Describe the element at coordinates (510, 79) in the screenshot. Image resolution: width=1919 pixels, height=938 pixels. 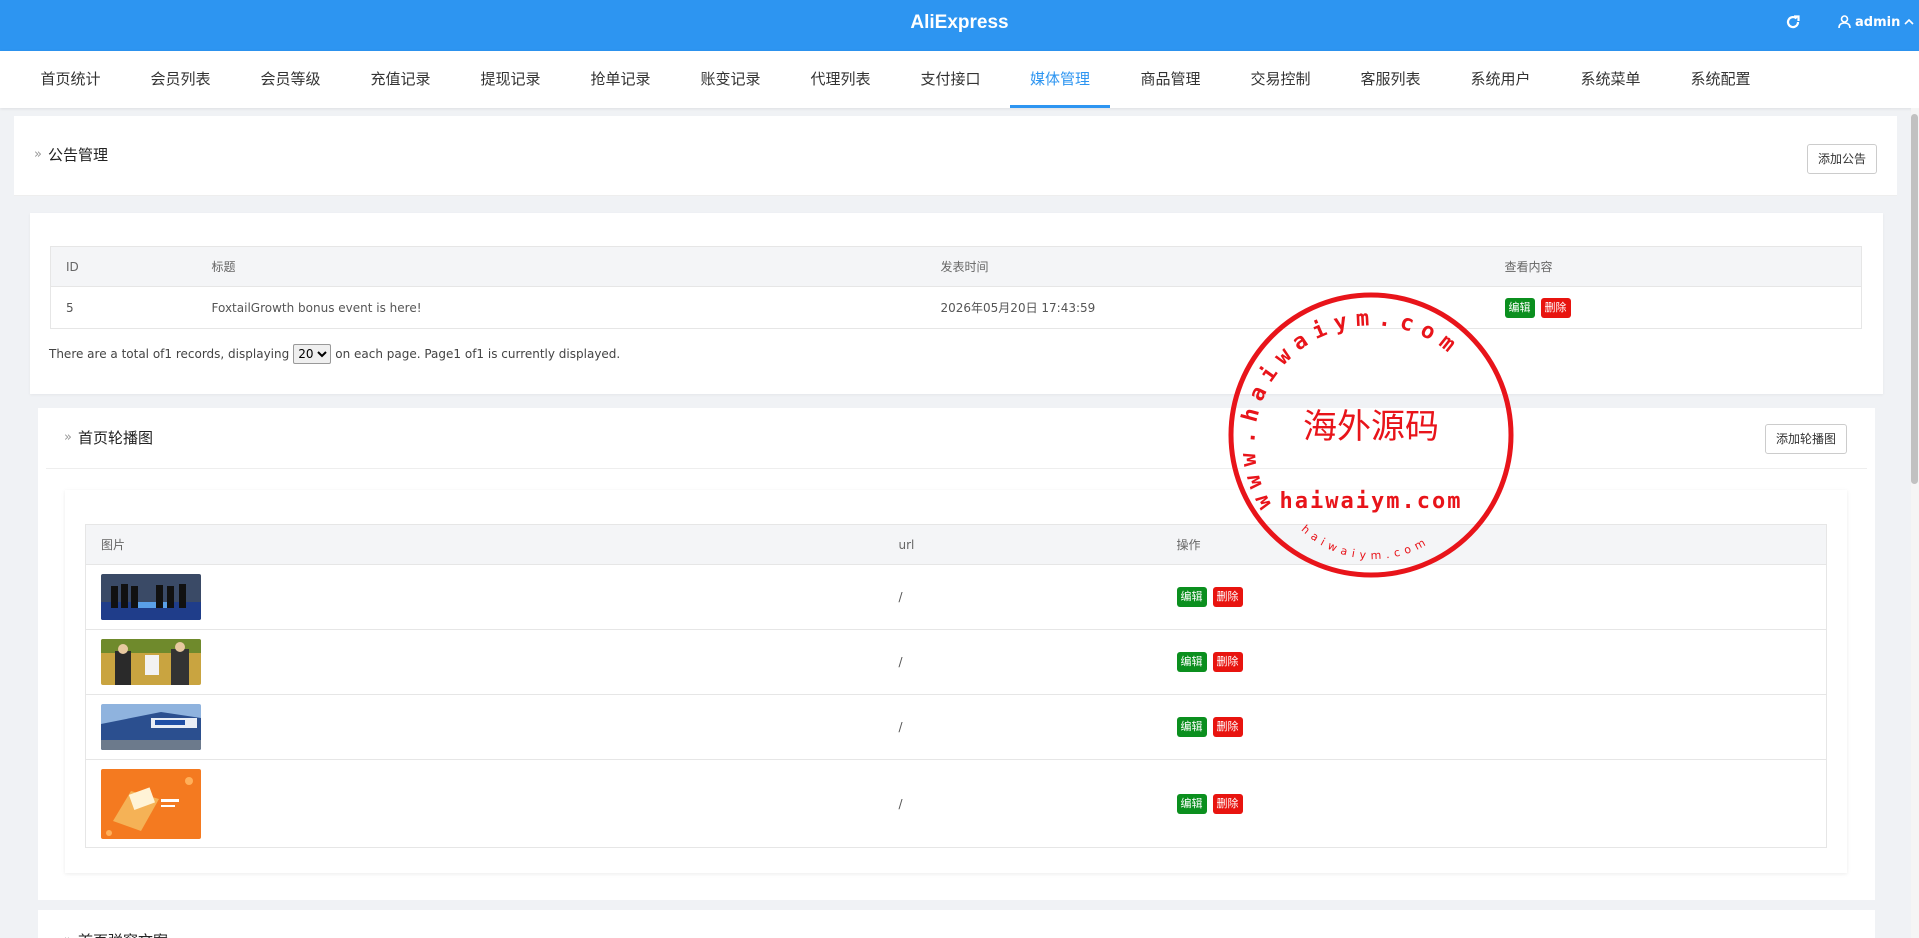
I see `nav-item-withdraw: 提现记录` at that location.